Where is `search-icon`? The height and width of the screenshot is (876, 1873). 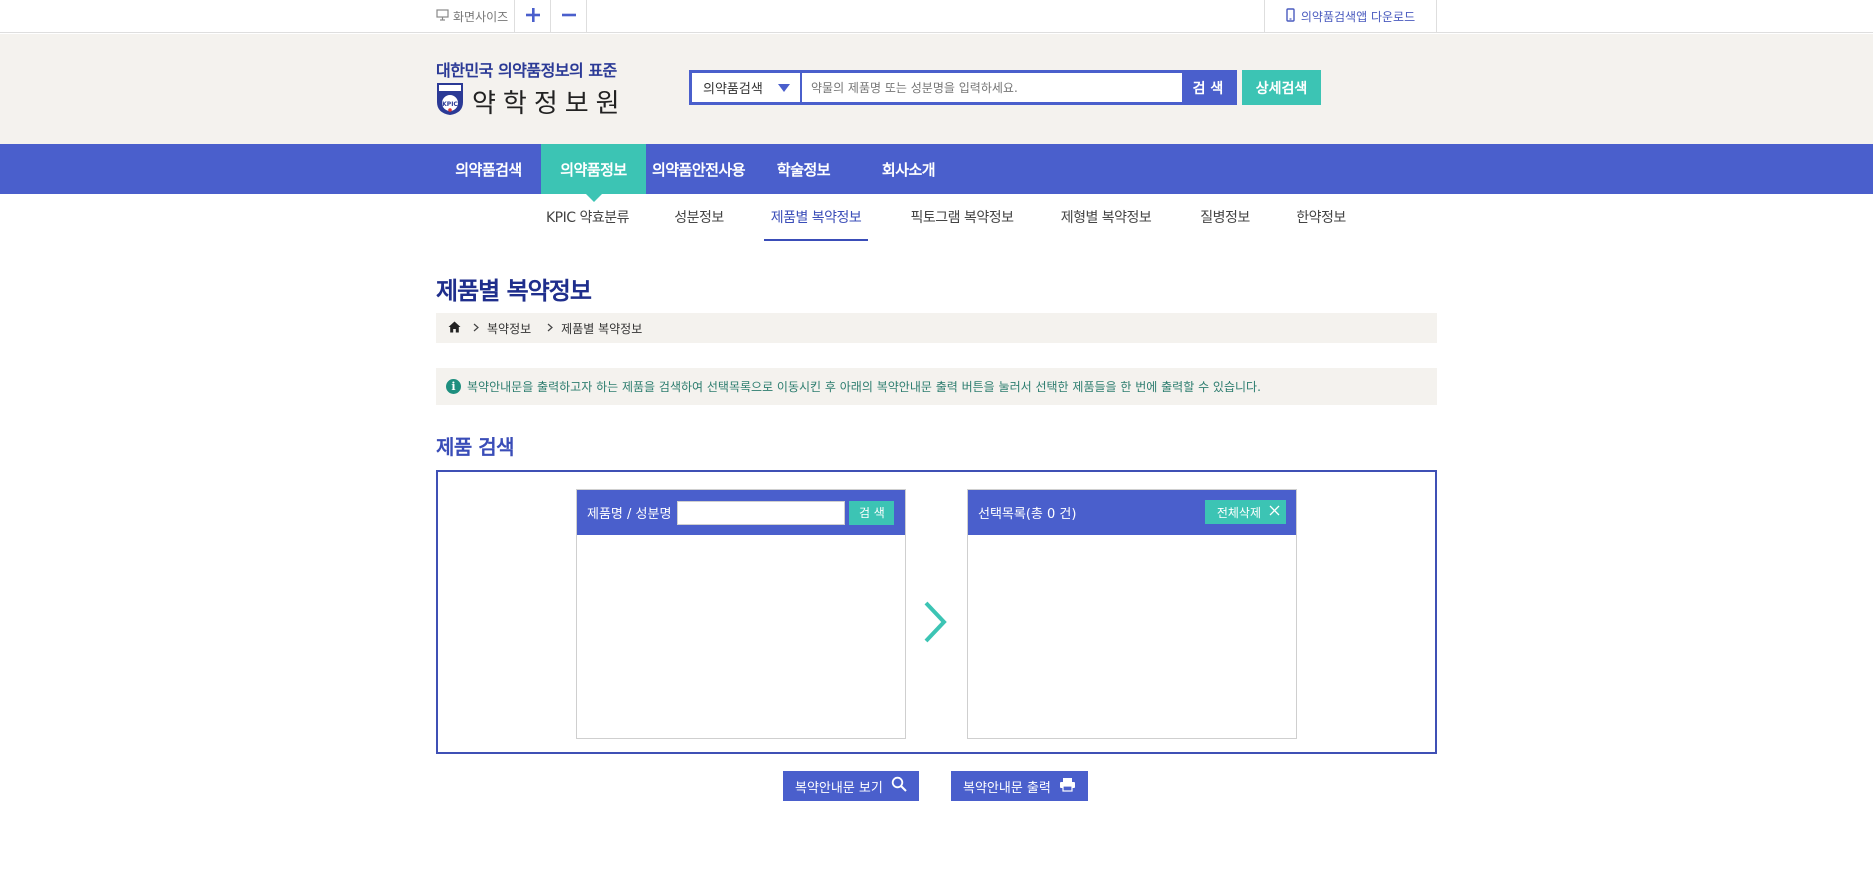 search-icon is located at coordinates (895, 786).